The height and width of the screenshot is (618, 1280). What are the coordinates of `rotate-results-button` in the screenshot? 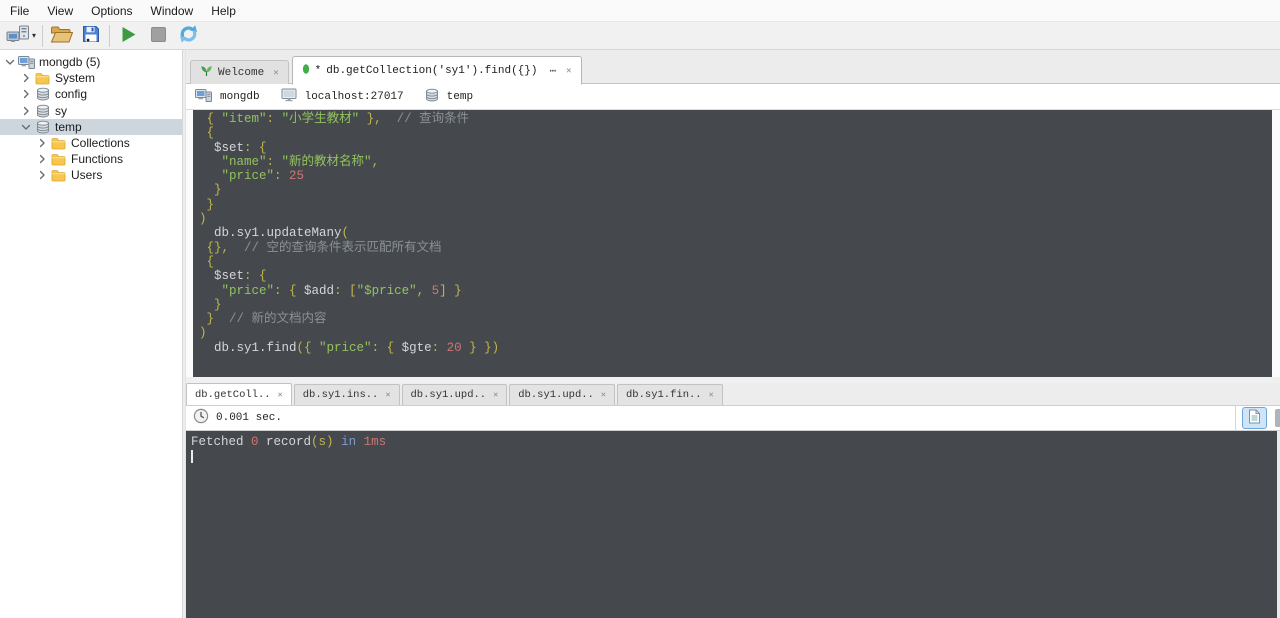 It's located at (188, 36).